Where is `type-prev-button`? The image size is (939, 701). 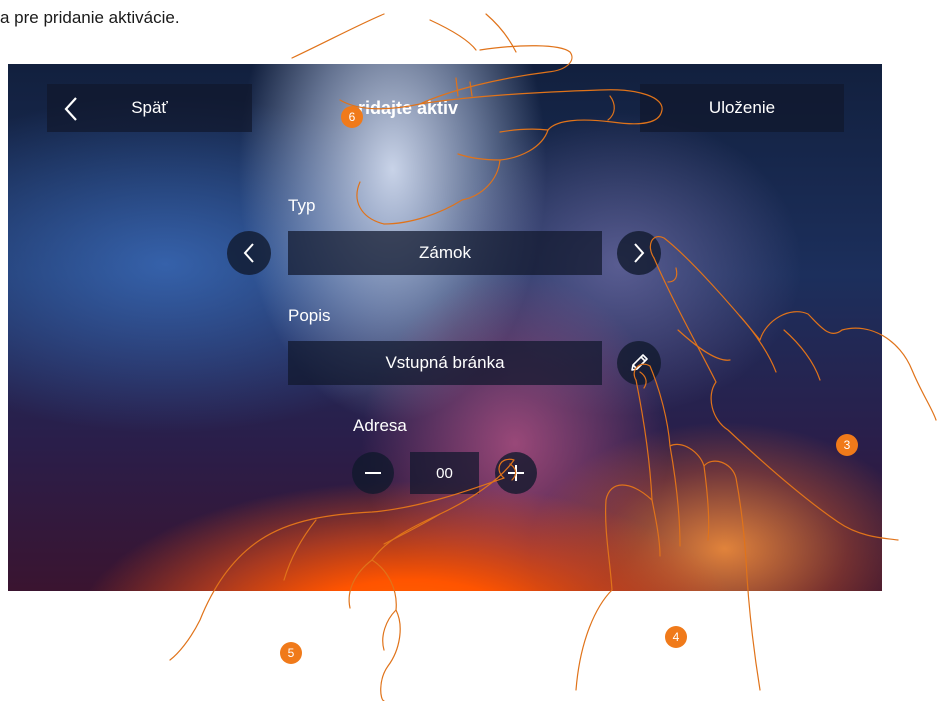
type-prev-button is located at coordinates (249, 253).